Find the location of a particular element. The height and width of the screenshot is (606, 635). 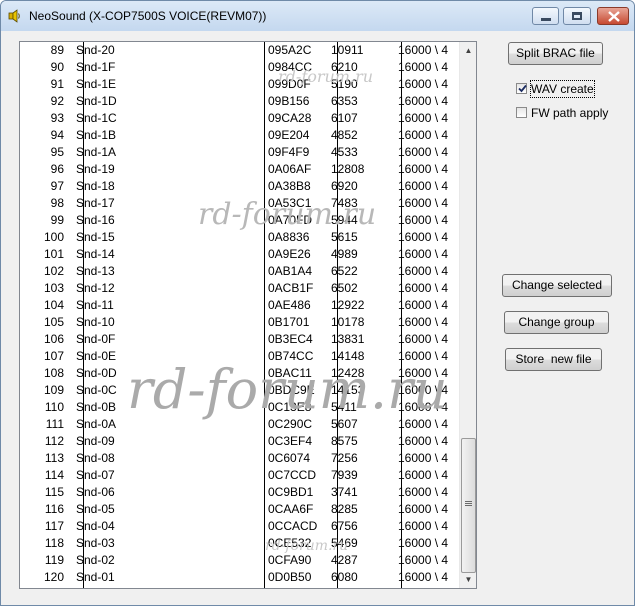

fw-path-apply-label: FW path apply is located at coordinates (570, 113).